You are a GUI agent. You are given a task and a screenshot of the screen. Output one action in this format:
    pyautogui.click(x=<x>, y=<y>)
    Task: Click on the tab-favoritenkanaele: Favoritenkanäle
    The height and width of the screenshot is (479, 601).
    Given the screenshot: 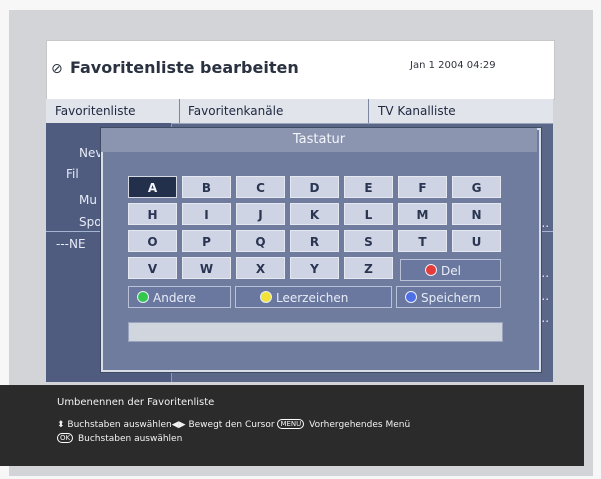 What is the action you would take?
    pyautogui.click(x=235, y=111)
    